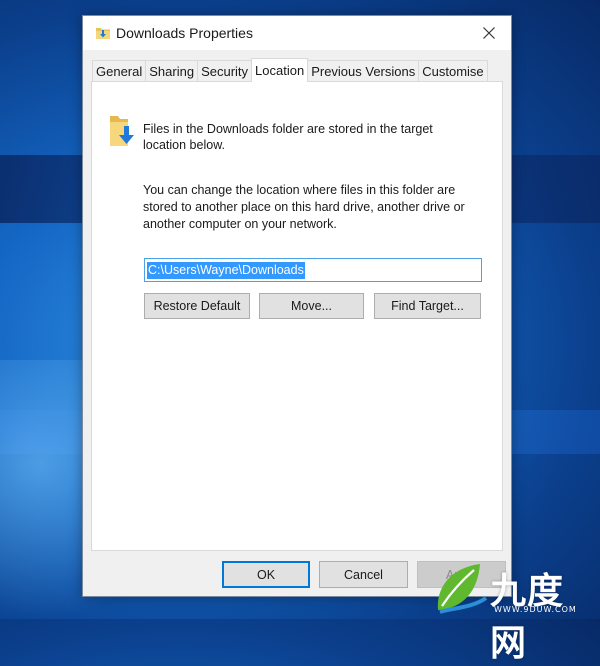  I want to click on close-icon, so click(489, 33).